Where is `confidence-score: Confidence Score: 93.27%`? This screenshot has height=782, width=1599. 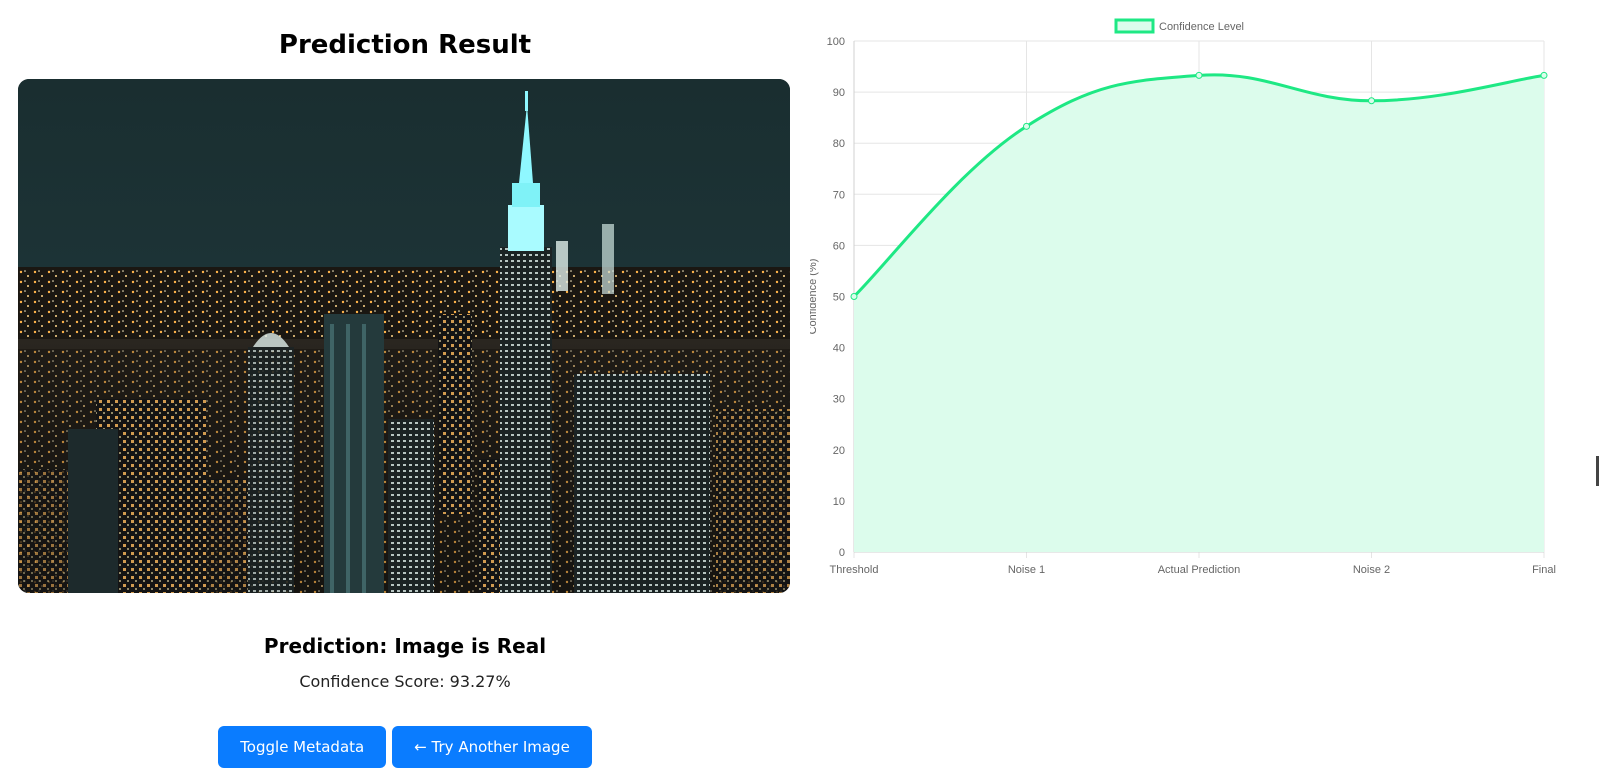 confidence-score: Confidence Score: 93.27% is located at coordinates (405, 681).